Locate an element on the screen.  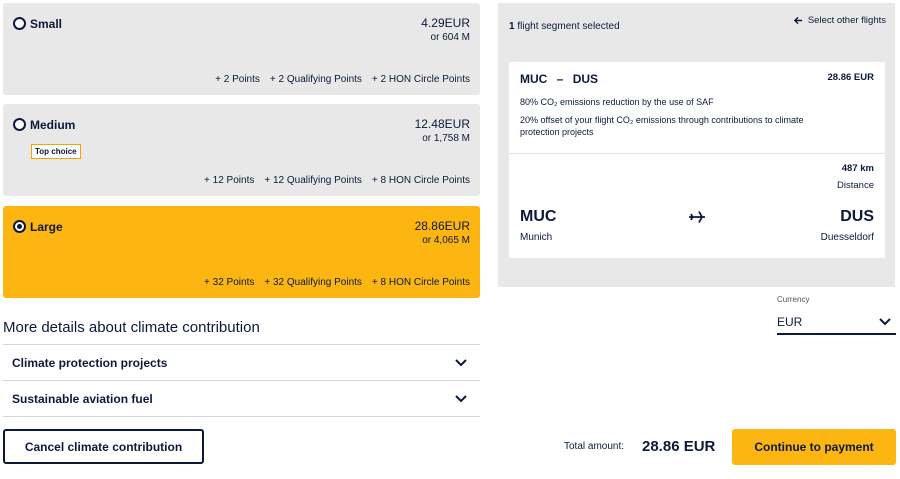
details-heading: More details about climate contribution is located at coordinates (131, 327).